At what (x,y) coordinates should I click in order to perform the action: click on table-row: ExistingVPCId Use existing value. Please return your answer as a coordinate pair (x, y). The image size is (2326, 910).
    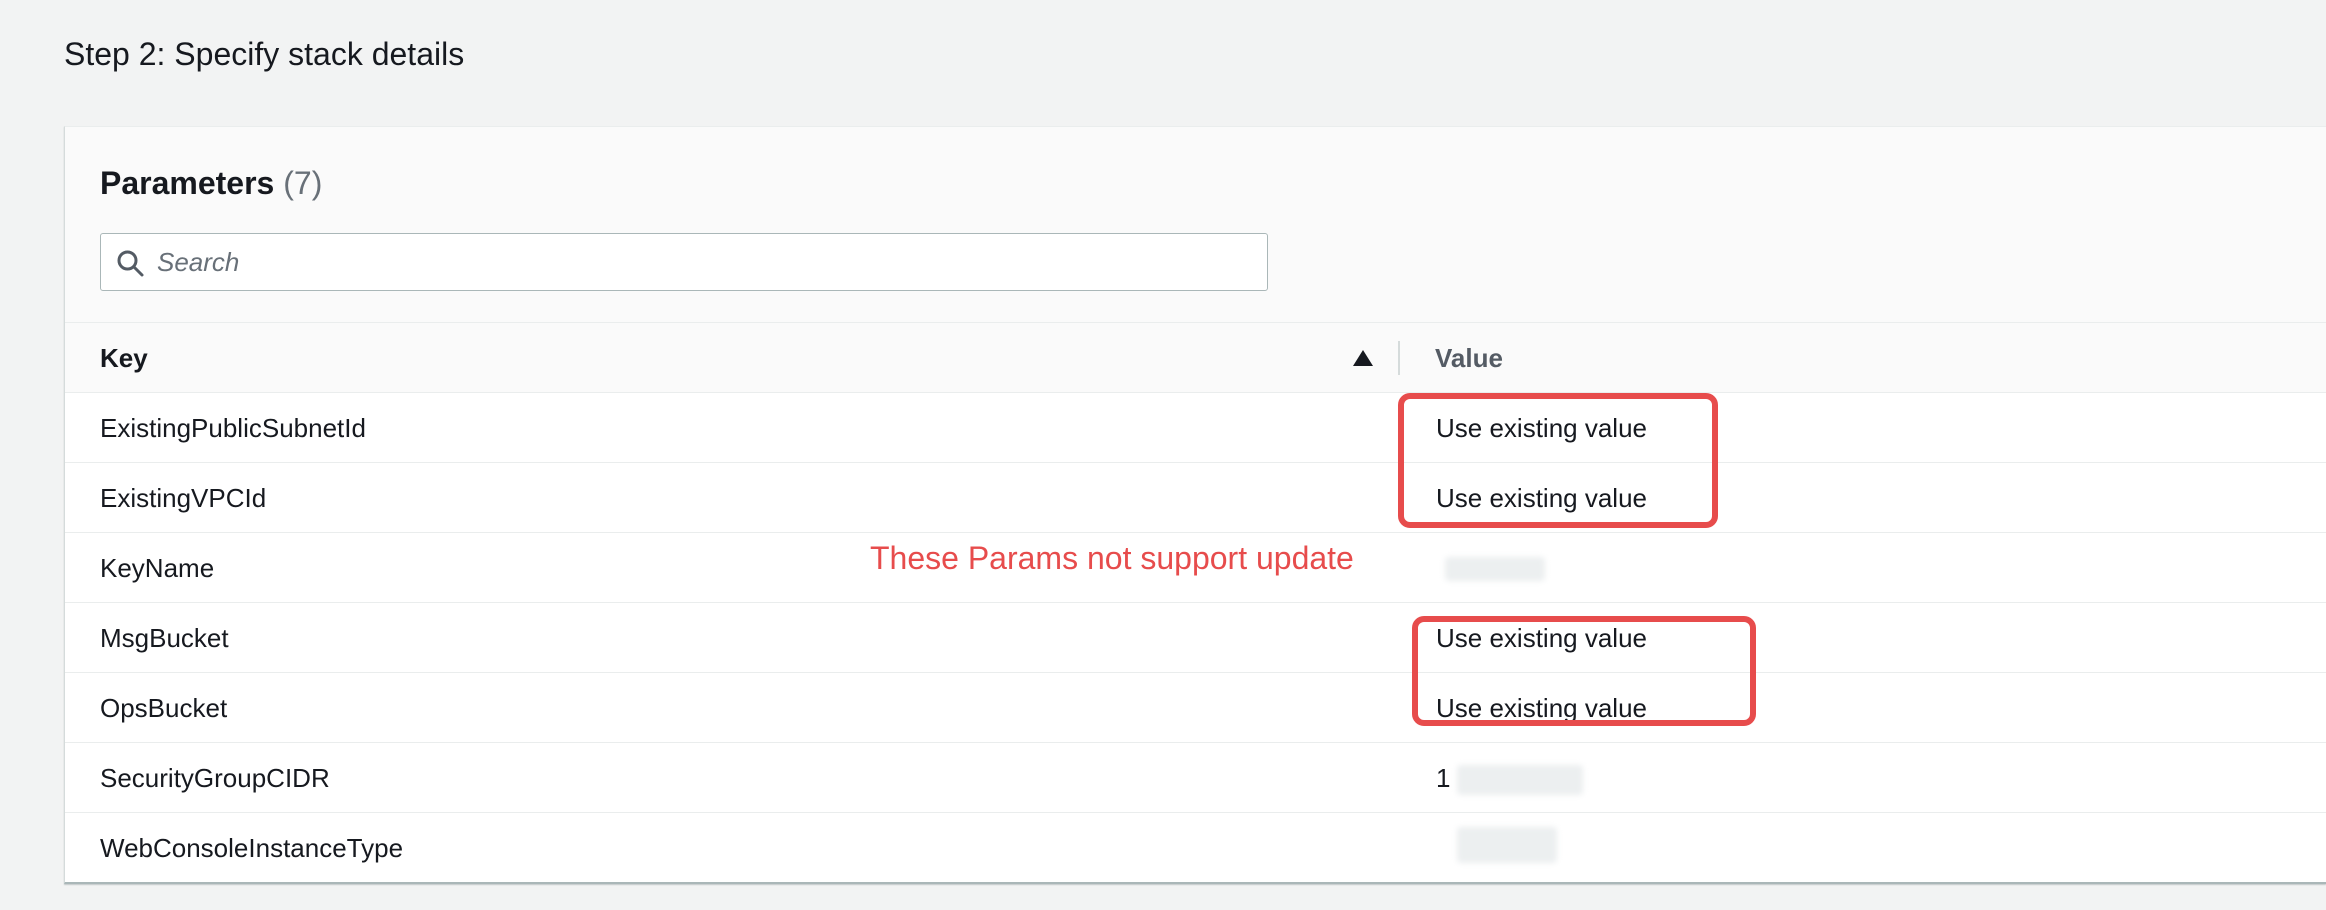
    Looking at the image, I should click on (1195, 498).